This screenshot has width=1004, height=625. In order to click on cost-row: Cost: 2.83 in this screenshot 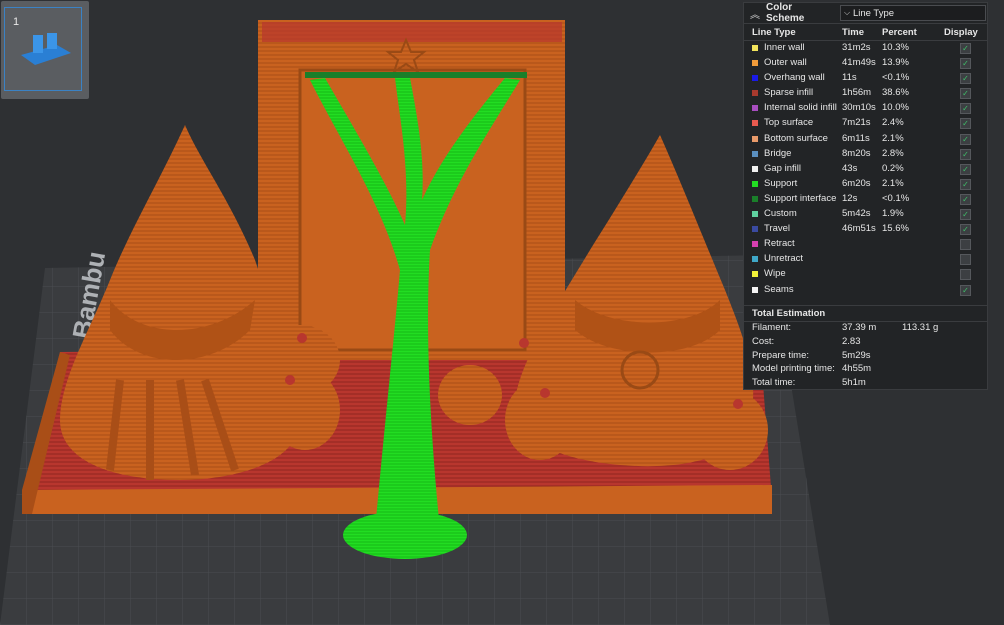, I will do `click(865, 343)`.